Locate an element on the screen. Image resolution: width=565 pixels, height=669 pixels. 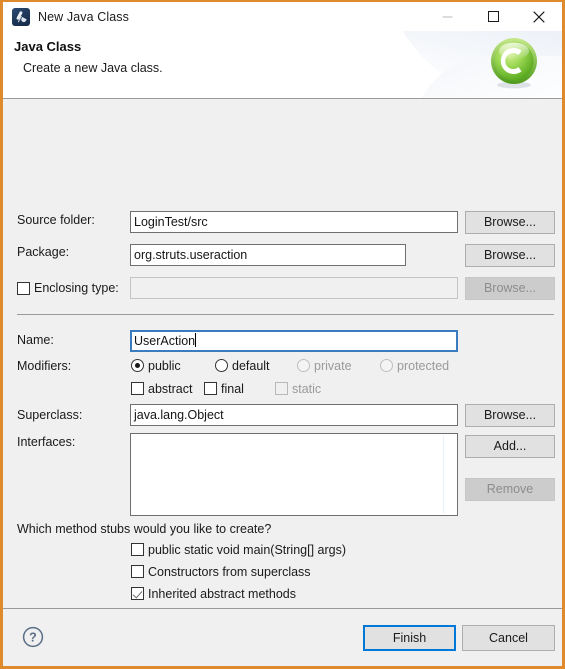
modifiers-label: Modifiers: is located at coordinates (44, 366).